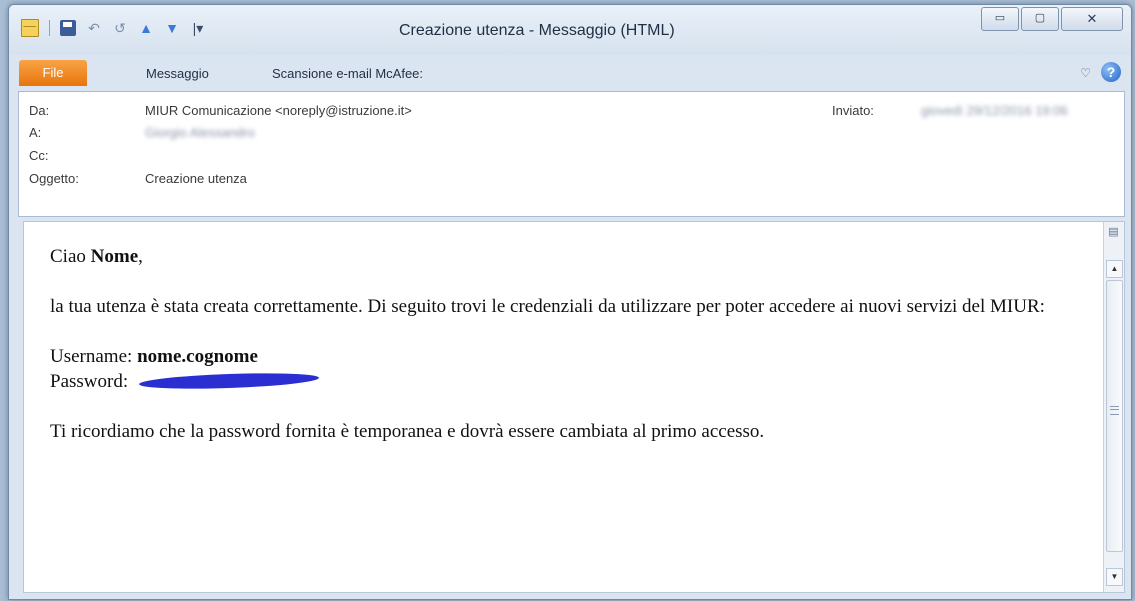  I want to click on vertical-scrollbar: ▤ ▲ ▼, so click(1113, 407).